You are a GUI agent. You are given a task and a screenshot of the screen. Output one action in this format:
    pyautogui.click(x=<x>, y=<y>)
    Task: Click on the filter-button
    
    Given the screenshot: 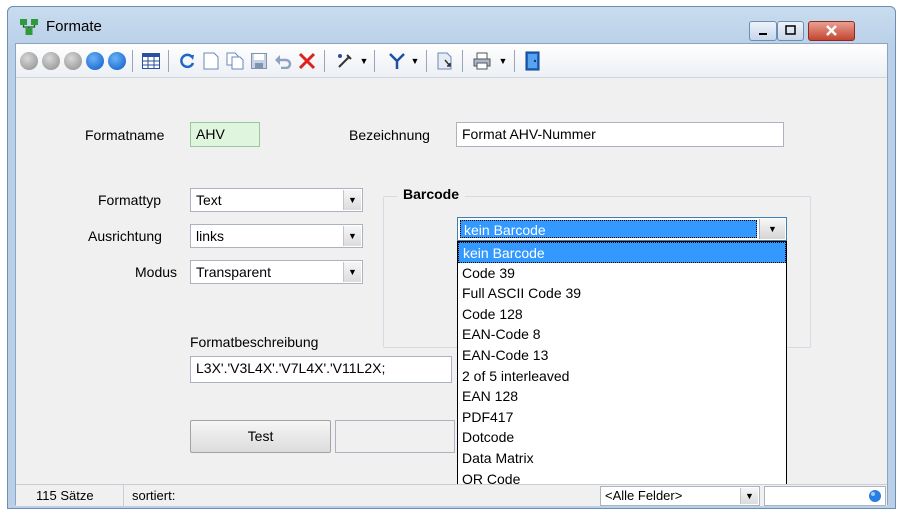 What is the action you would take?
    pyautogui.click(x=397, y=61)
    